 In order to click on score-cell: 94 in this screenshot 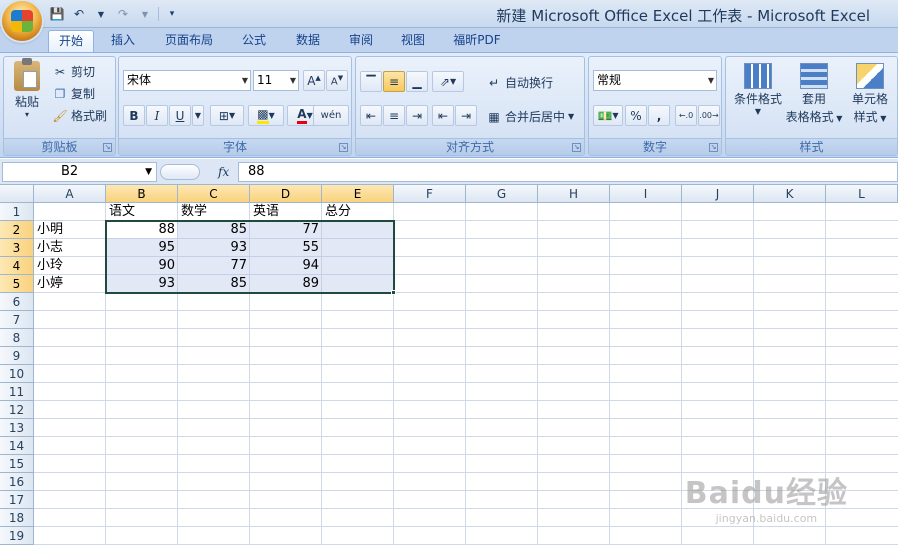, I will do `click(286, 266)`.